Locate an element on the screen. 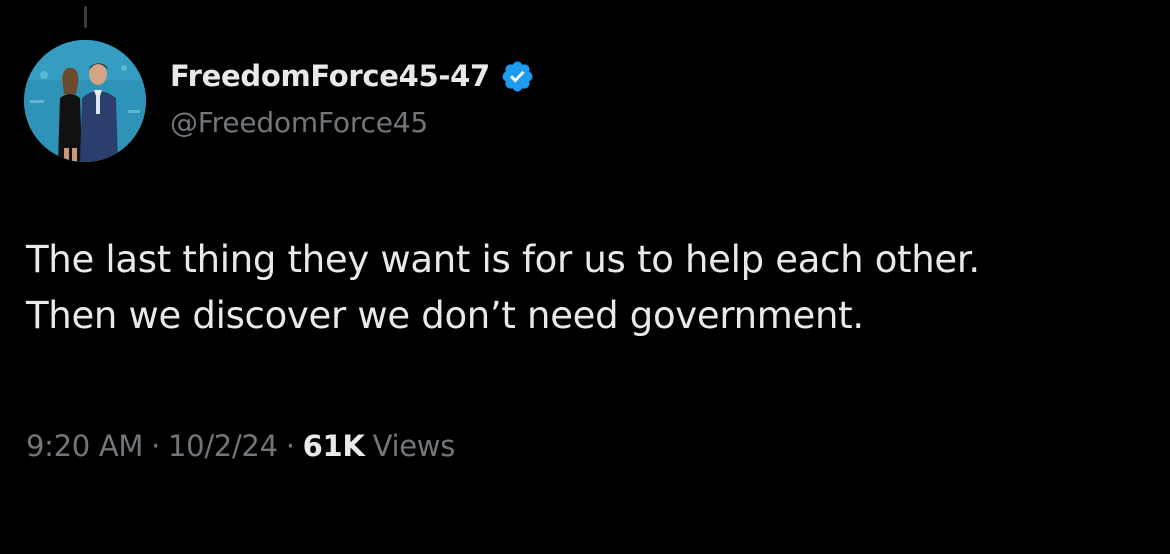 This screenshot has height=554, width=1170. views-label: Views is located at coordinates (414, 446).